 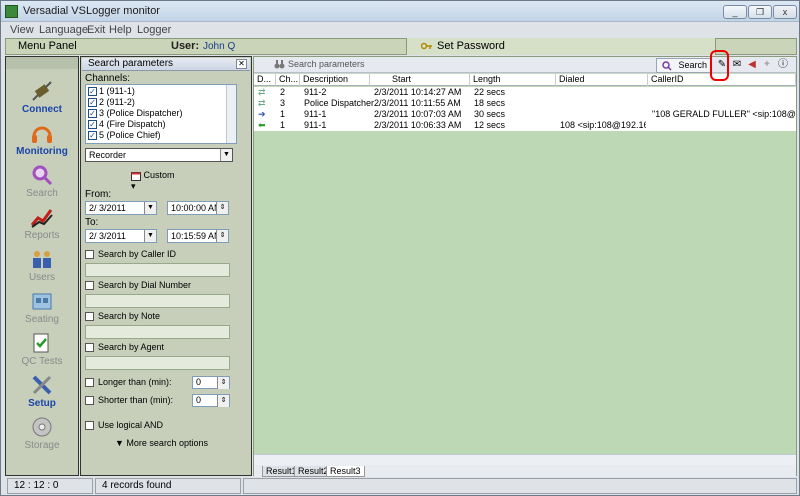 What do you see at coordinates (42, 235) in the screenshot?
I see `nav-reports-label: Reports` at bounding box center [42, 235].